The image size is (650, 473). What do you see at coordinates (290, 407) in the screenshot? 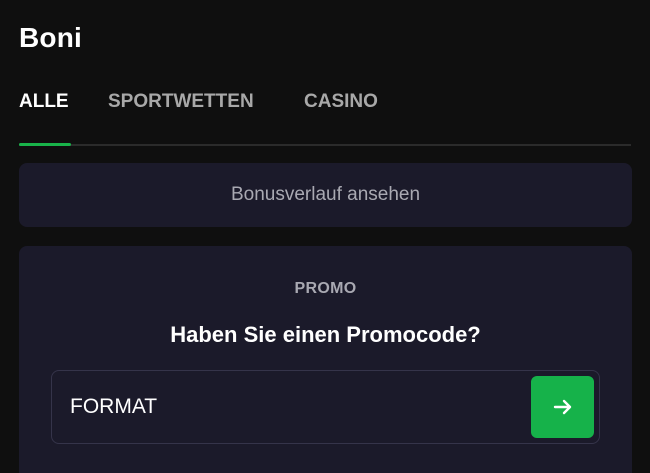
I see `promo-code-input` at bounding box center [290, 407].